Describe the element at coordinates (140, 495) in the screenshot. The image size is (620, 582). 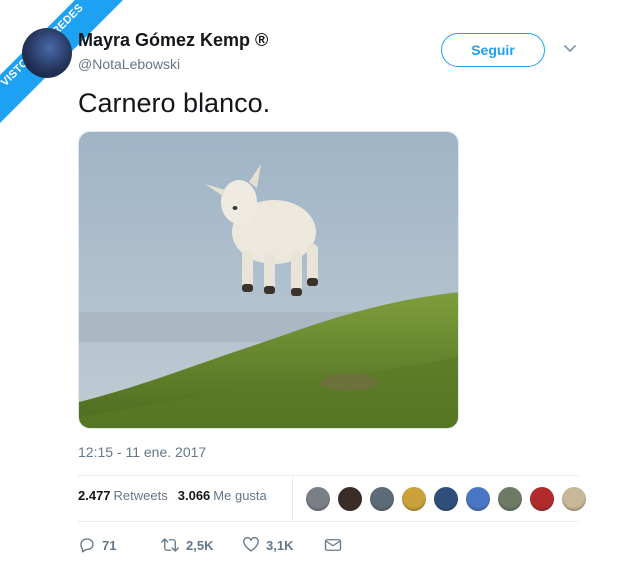
I see `retweets-label: Retweets` at that location.